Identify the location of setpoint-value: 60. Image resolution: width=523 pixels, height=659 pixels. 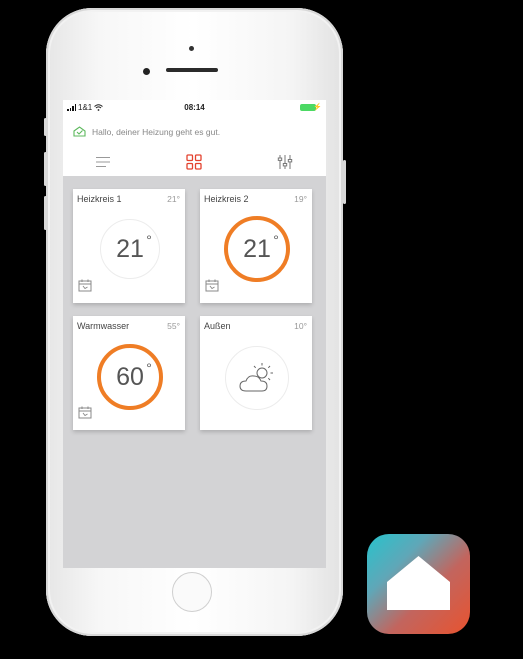
(130, 376).